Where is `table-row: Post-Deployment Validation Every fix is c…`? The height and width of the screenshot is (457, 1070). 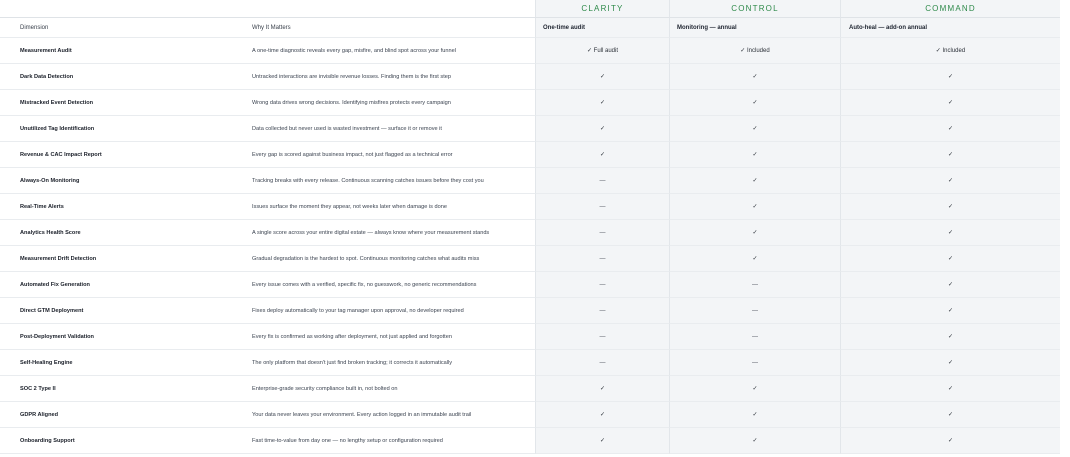
table-row: Post-Deployment Validation Every fix is c… is located at coordinates (530, 337).